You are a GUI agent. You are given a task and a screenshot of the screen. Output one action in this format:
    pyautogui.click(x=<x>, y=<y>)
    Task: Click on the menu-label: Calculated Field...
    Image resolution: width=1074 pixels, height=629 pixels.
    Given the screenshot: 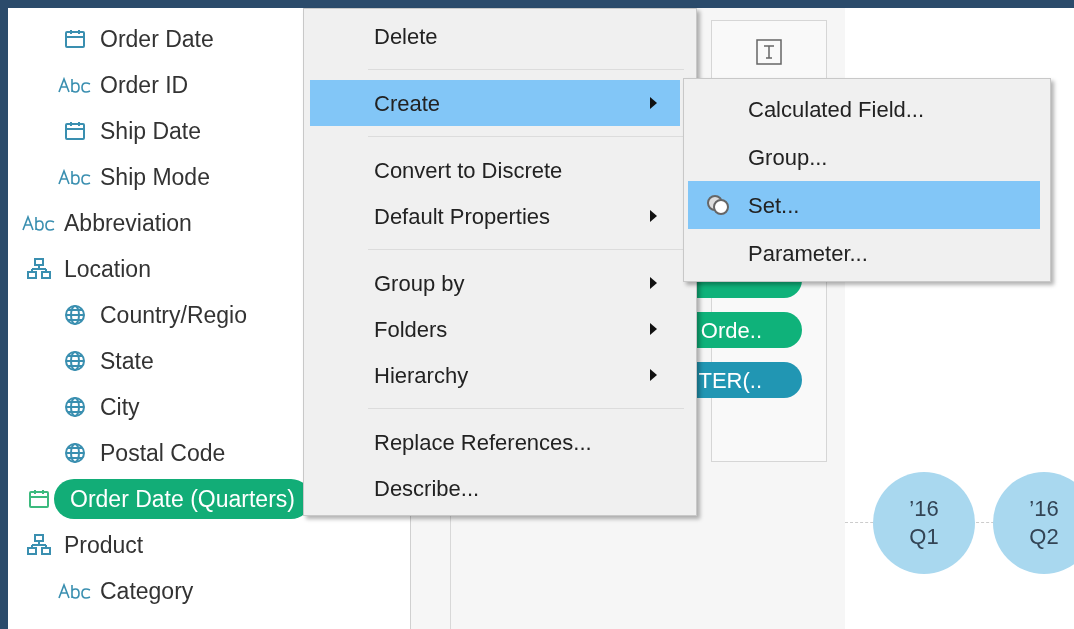 What is the action you would take?
    pyautogui.click(x=836, y=109)
    